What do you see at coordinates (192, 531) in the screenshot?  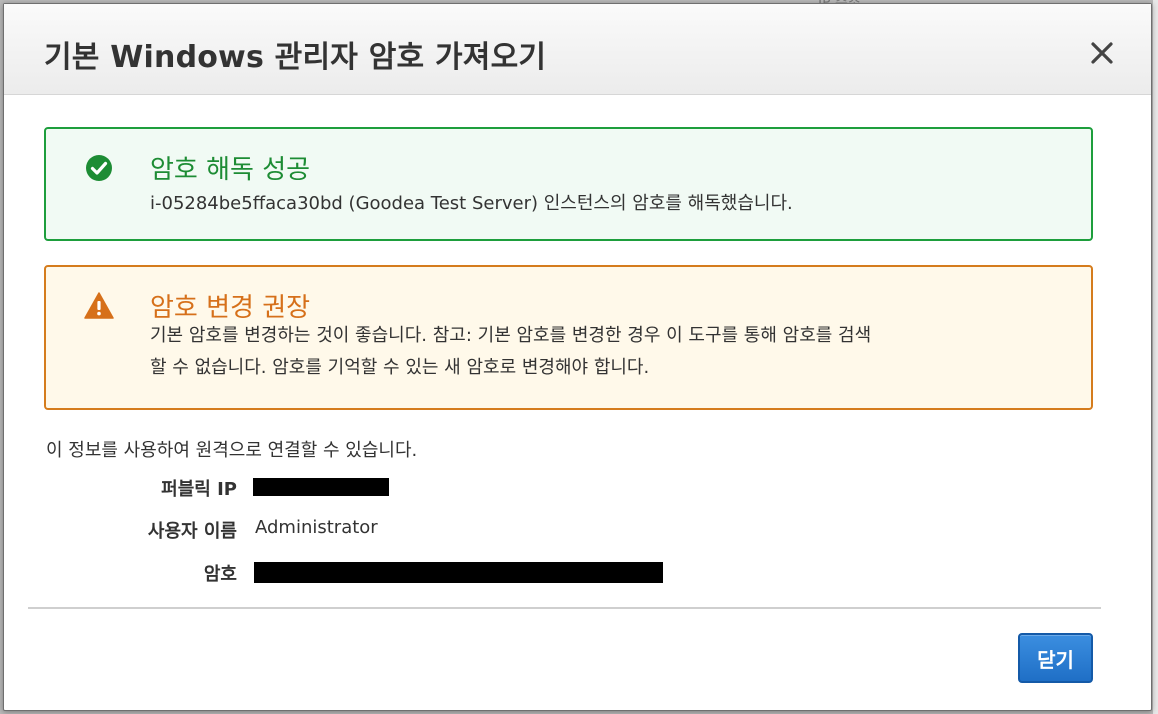 I see `username-label: 사용자 이름` at bounding box center [192, 531].